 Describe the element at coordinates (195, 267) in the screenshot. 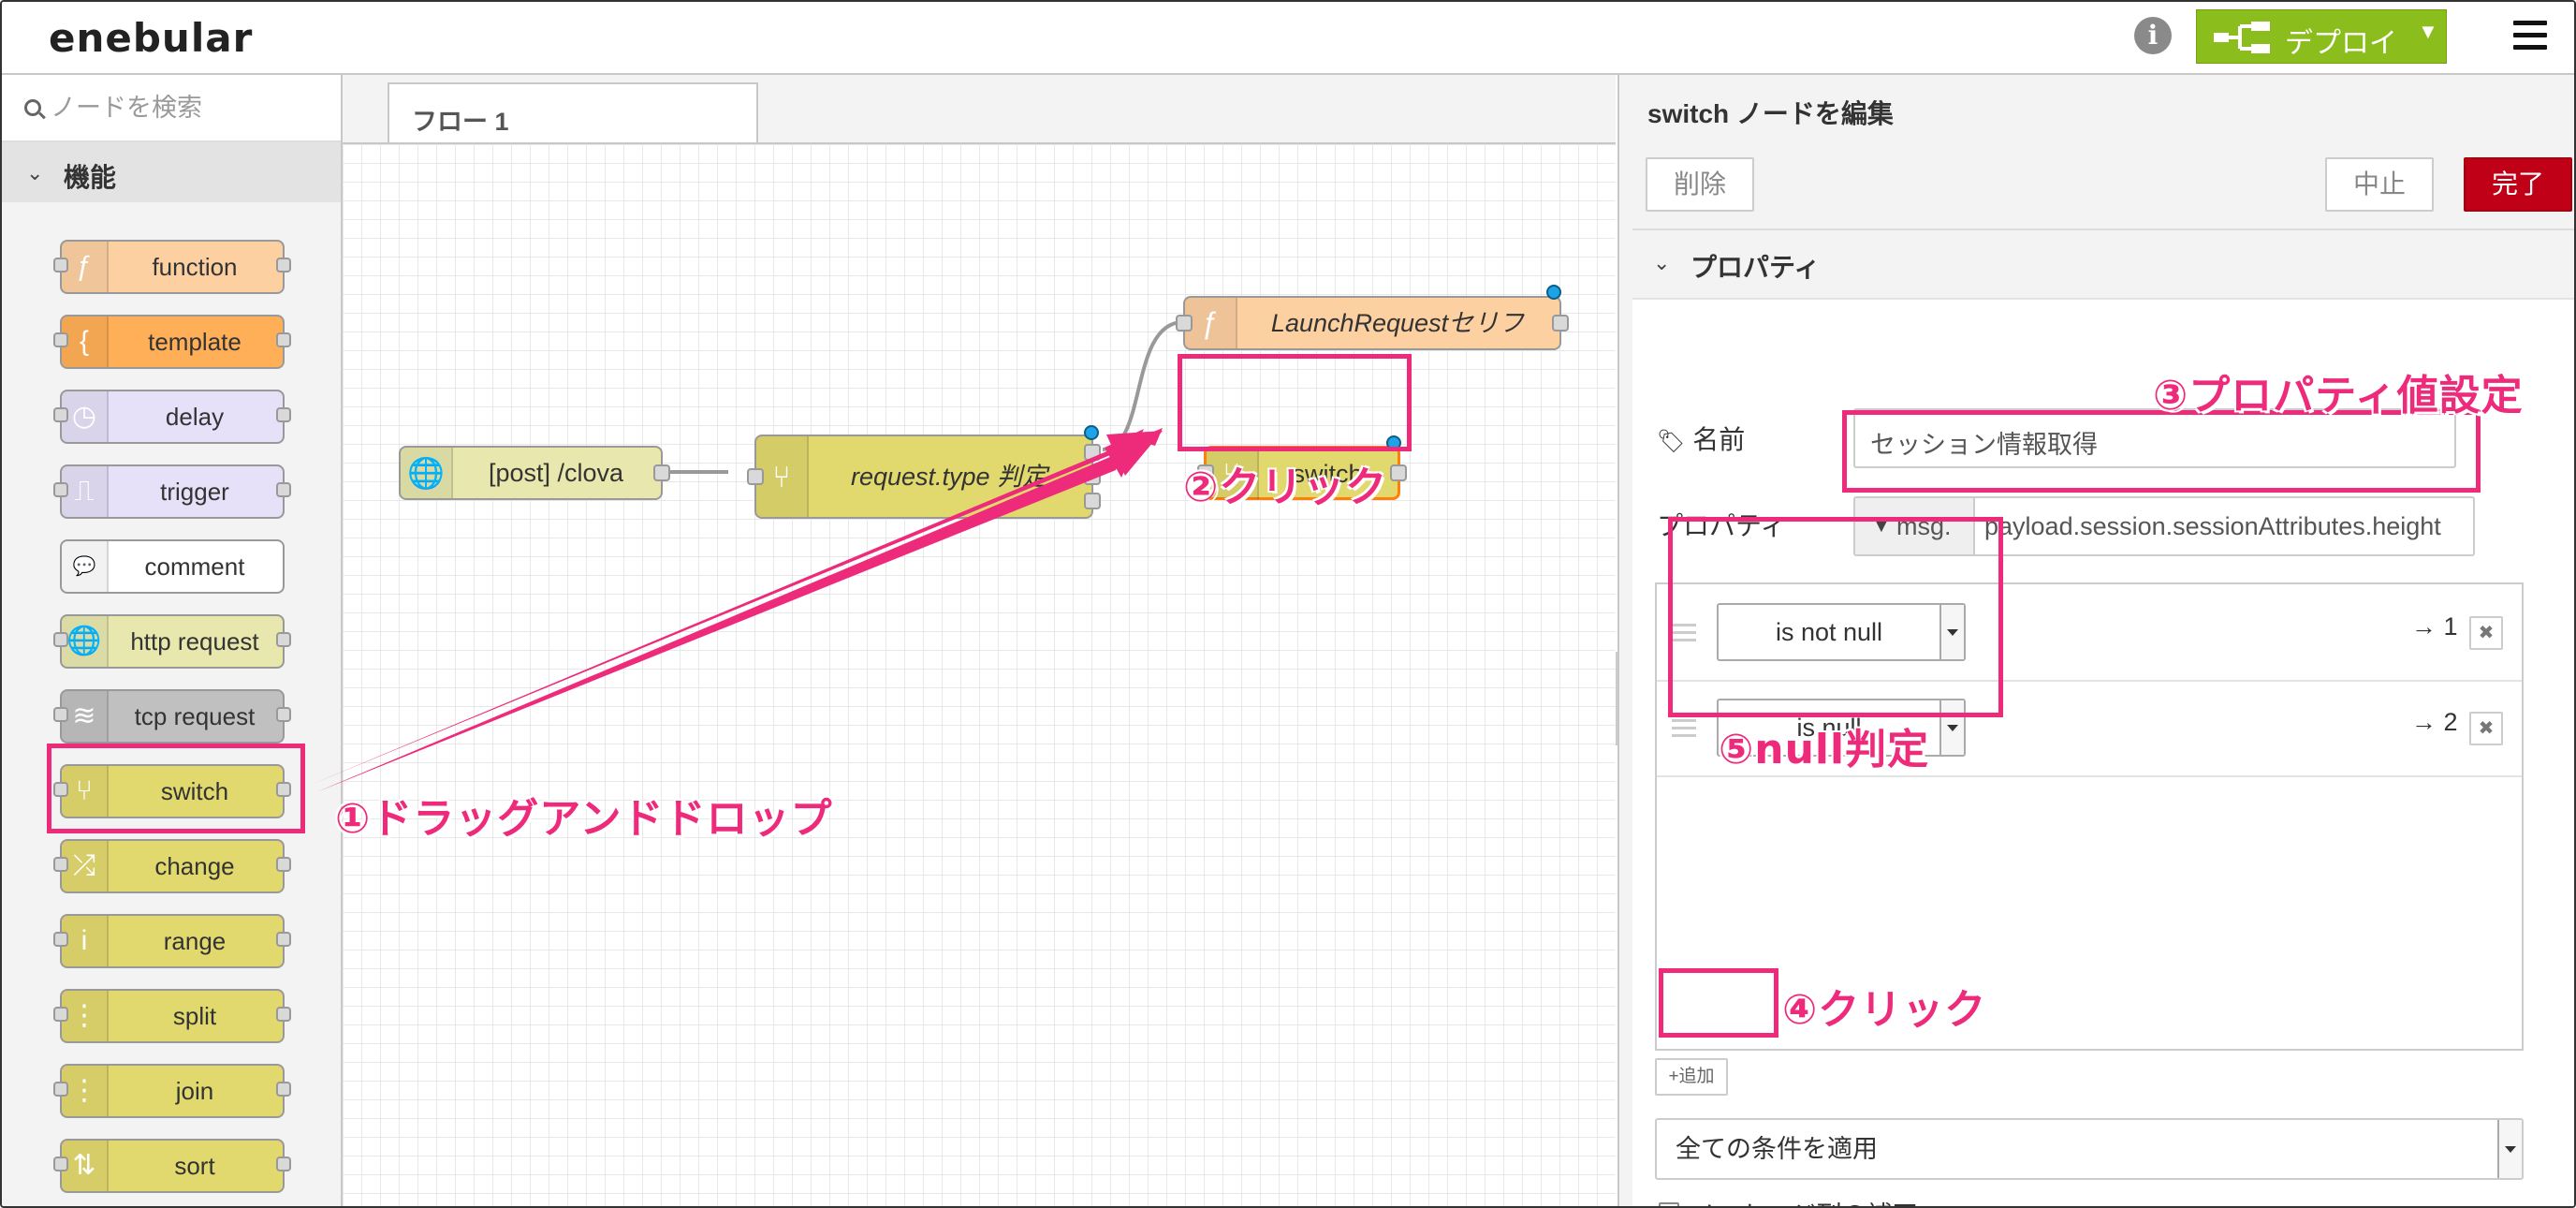

I see `palette-node-label: function` at that location.